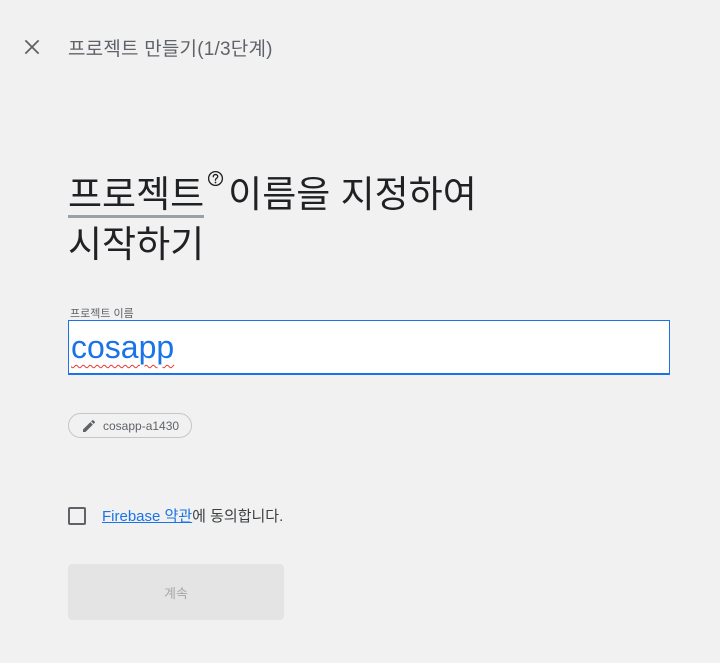 The height and width of the screenshot is (663, 720). What do you see at coordinates (77, 515) in the screenshot?
I see `terms-checkbox` at bounding box center [77, 515].